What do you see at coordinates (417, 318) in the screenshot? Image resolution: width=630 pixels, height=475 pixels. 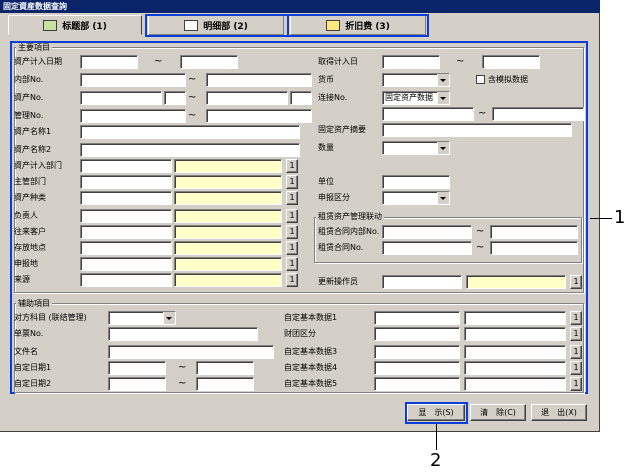 I see `custom-basic1-from-input` at bounding box center [417, 318].